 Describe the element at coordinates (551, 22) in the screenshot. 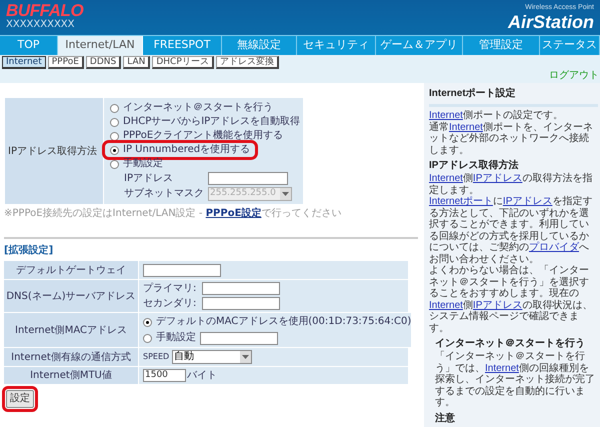

I see `product-name: AirStation` at that location.